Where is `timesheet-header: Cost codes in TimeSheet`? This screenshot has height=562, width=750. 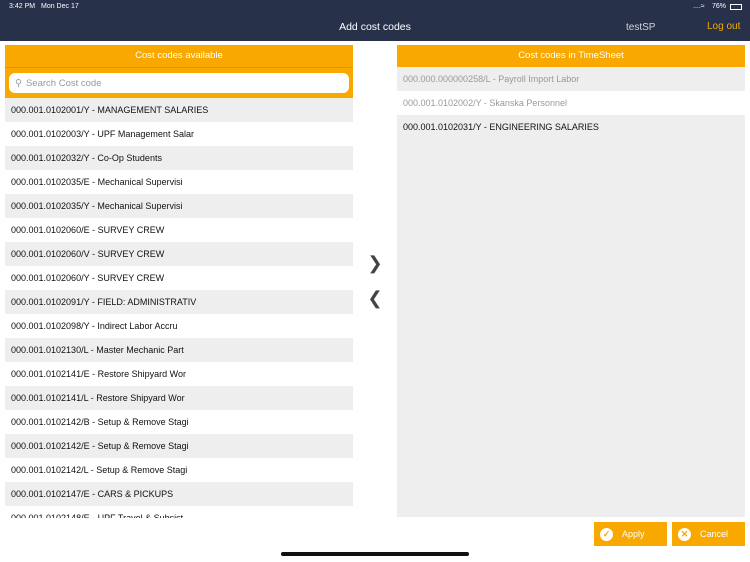 timesheet-header: Cost codes in TimeSheet is located at coordinates (571, 56).